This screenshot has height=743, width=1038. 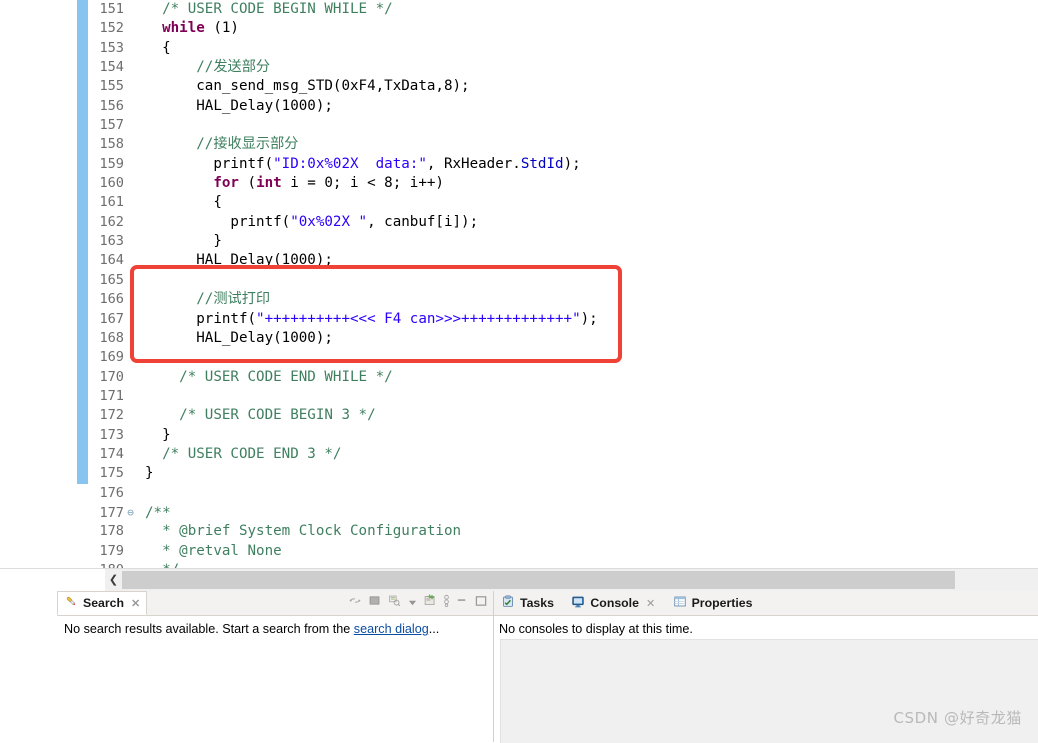 What do you see at coordinates (563, 28) in the screenshot?
I see `code-line: 152 while (1)` at bounding box center [563, 28].